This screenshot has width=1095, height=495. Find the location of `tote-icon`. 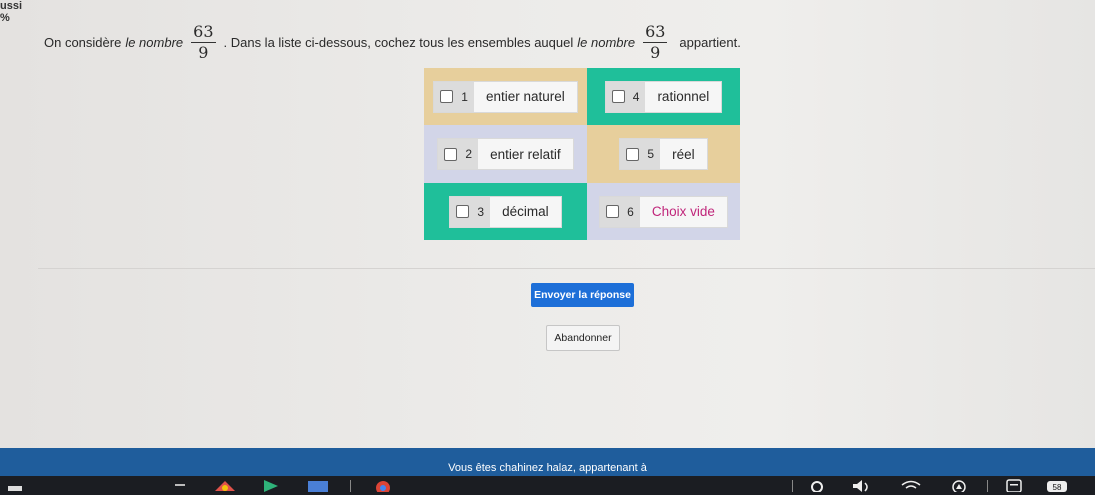

tote-icon is located at coordinates (1014, 486).